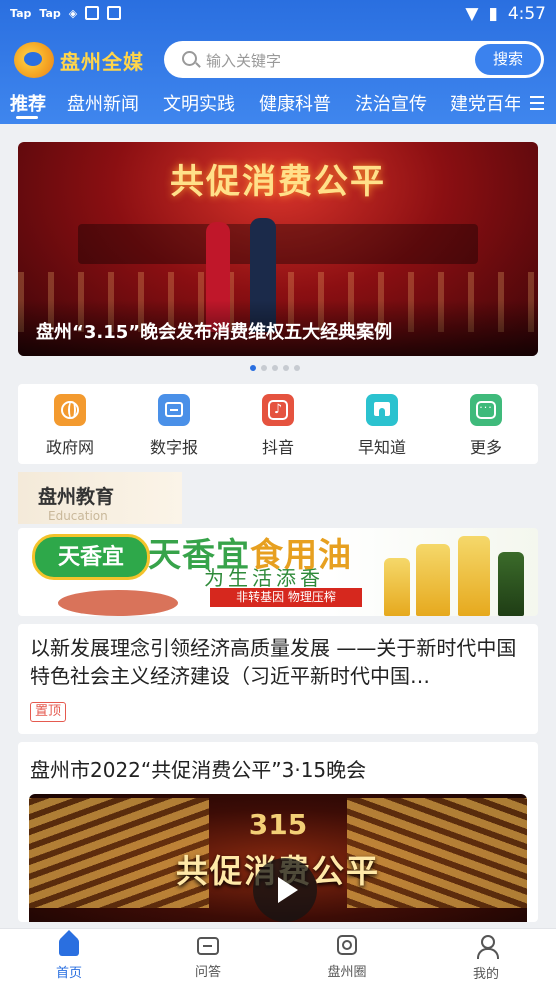 The image size is (556, 986). I want to click on nav-label: 问答, so click(207, 972).